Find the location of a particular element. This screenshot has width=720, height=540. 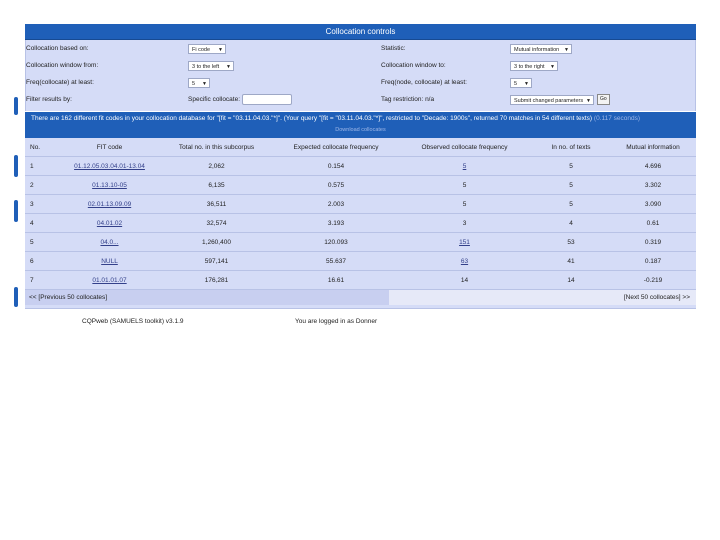

table-cell: 63 is located at coordinates (464, 261).